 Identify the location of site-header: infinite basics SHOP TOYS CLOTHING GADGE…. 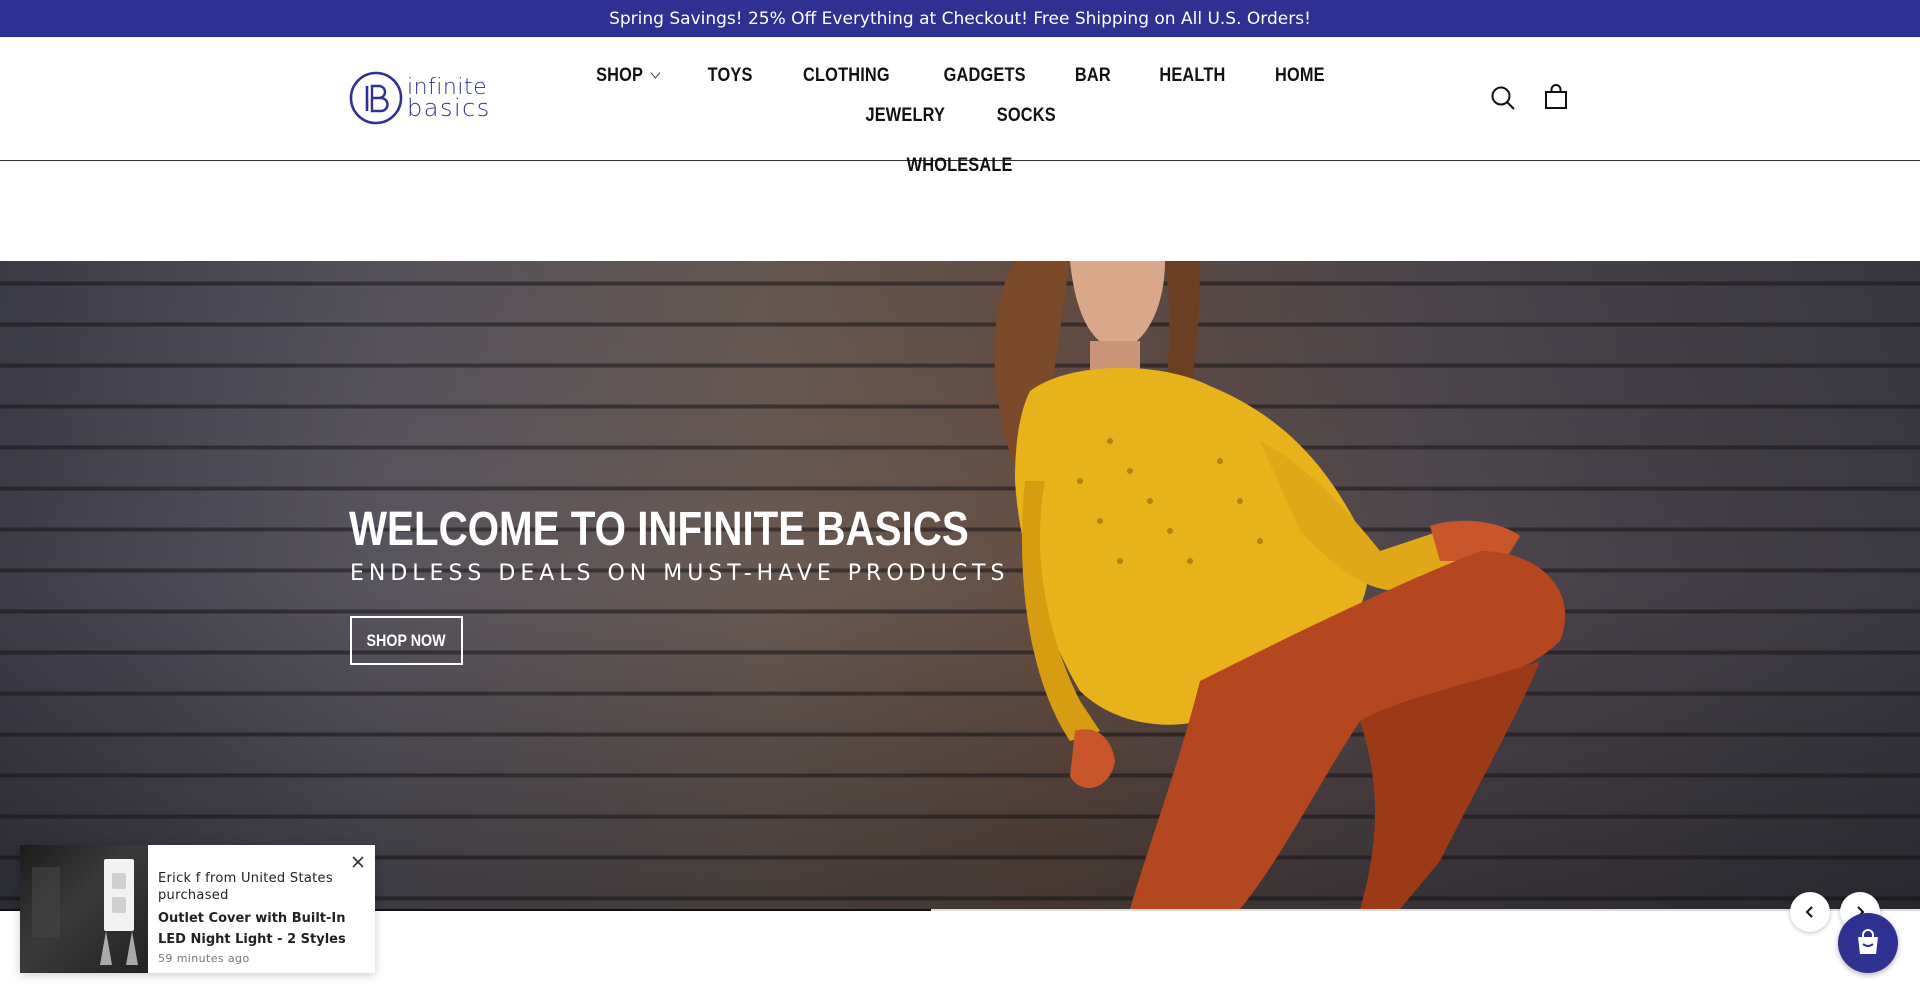
(960, 106).